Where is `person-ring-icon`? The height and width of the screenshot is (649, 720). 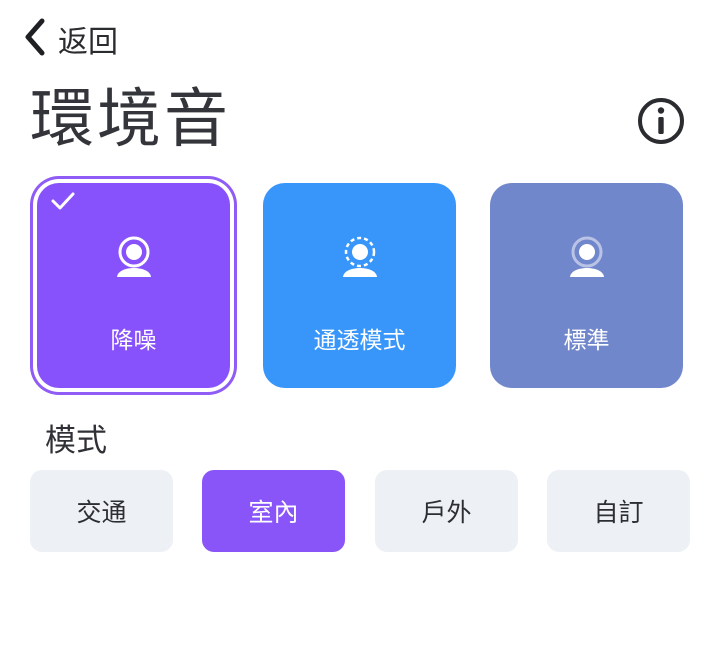
person-ring-icon is located at coordinates (134, 257).